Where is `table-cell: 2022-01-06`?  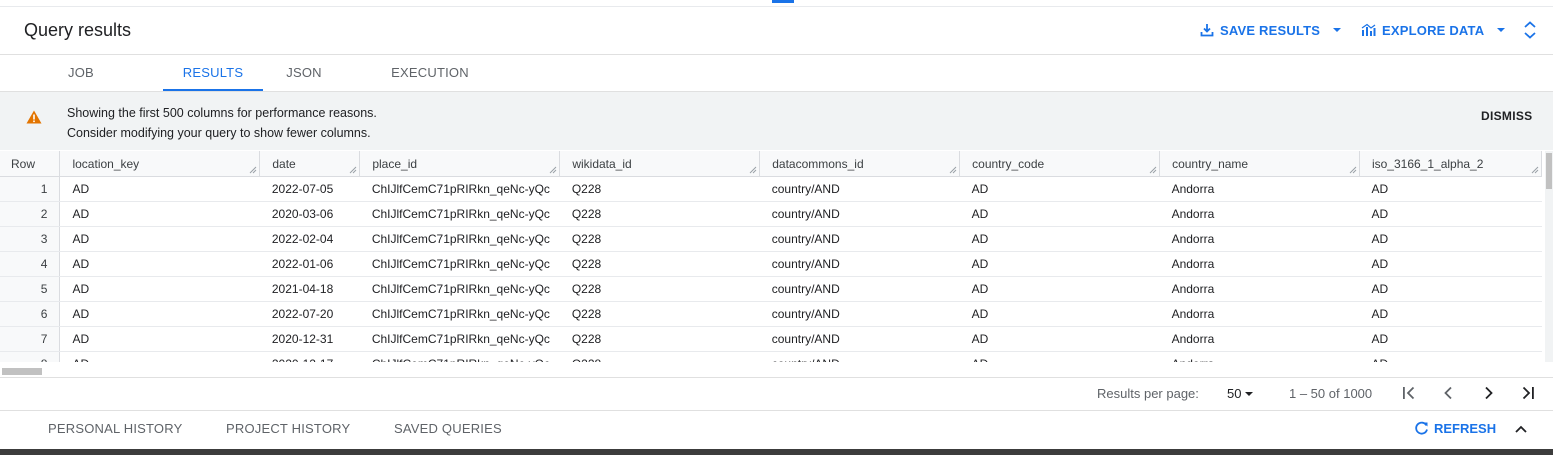
table-cell: 2022-01-06 is located at coordinates (309, 264).